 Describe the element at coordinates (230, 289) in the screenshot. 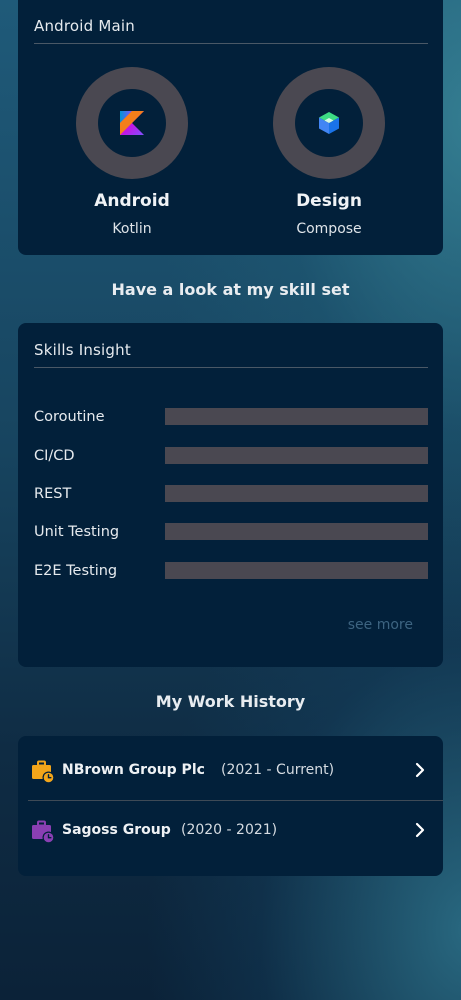

I see `skills-heading: Have a look at my skill set` at that location.